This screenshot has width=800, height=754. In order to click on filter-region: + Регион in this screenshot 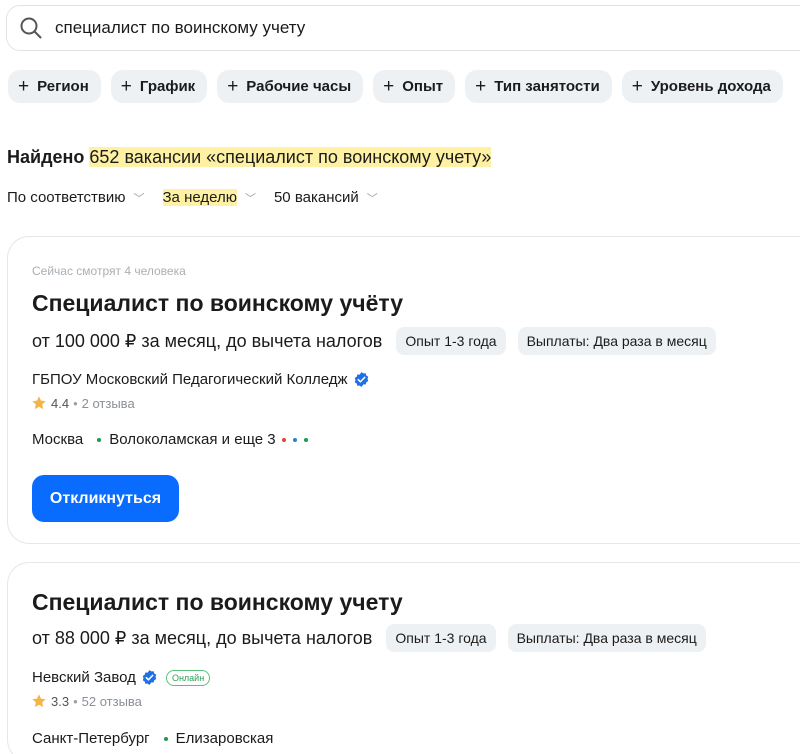, I will do `click(54, 86)`.